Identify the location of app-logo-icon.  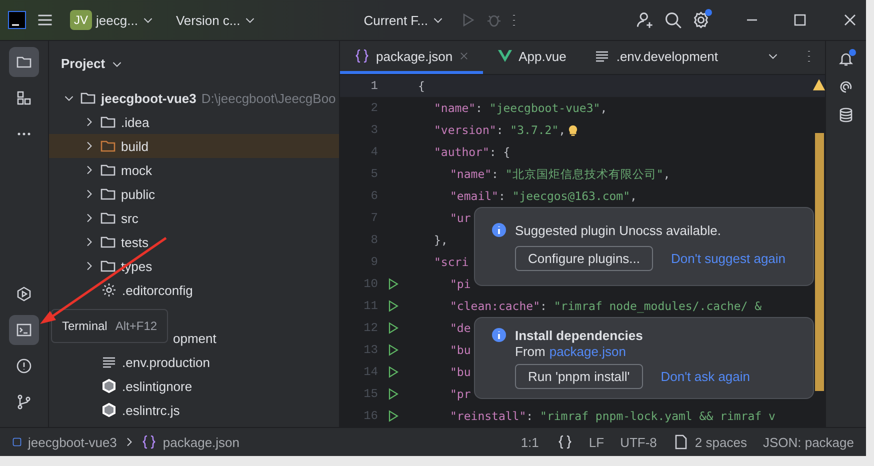
(17, 20).